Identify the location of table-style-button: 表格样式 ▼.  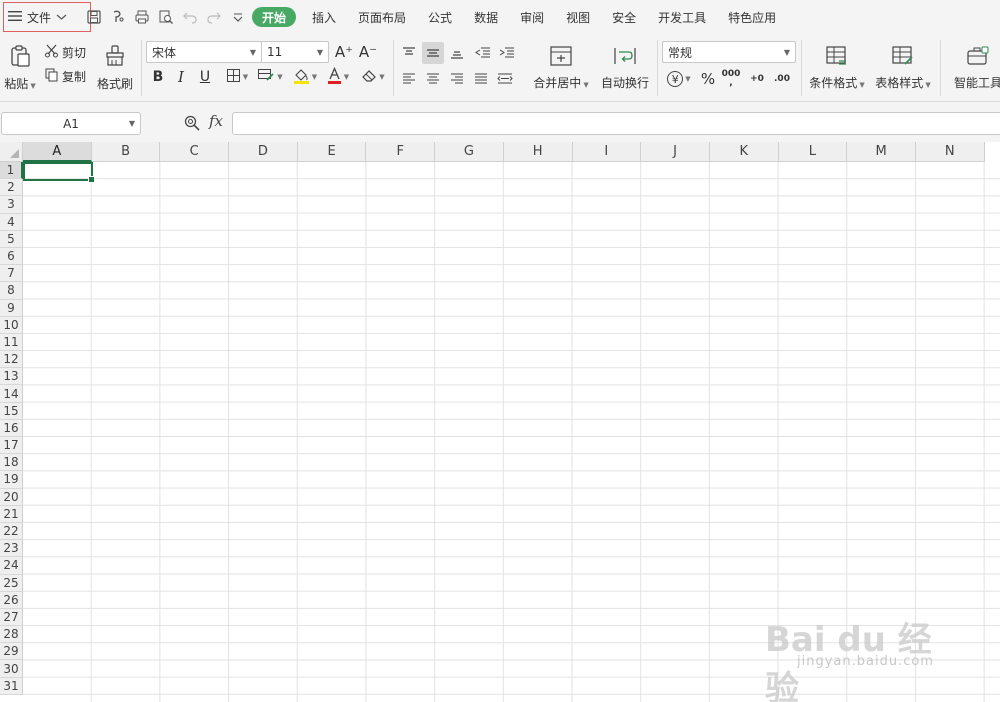
(903, 68).